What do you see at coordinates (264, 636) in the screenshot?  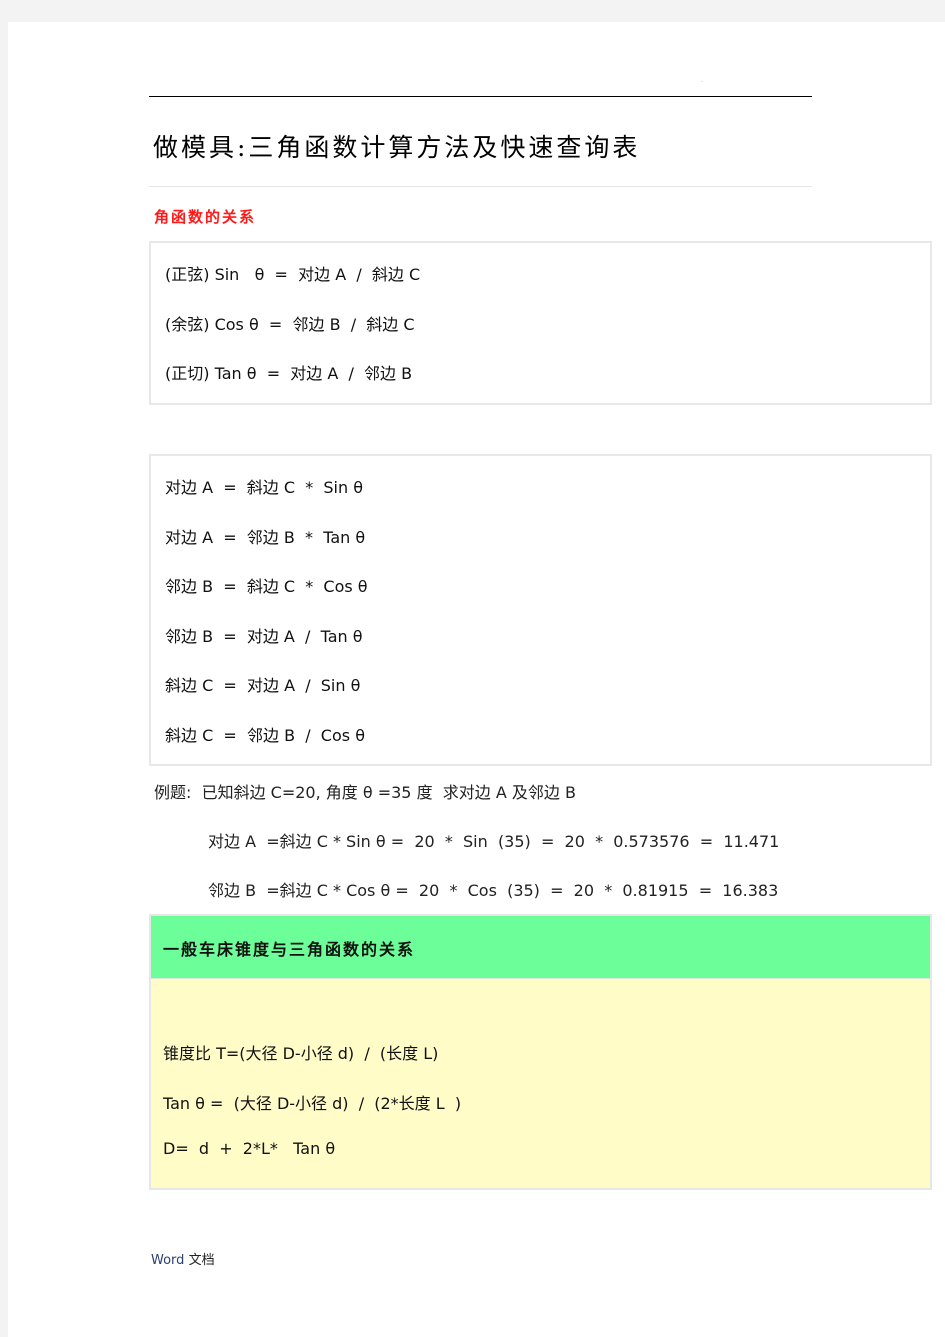 I see `formula-row: 邻边 B = 对边 A / Tan θ` at bounding box center [264, 636].